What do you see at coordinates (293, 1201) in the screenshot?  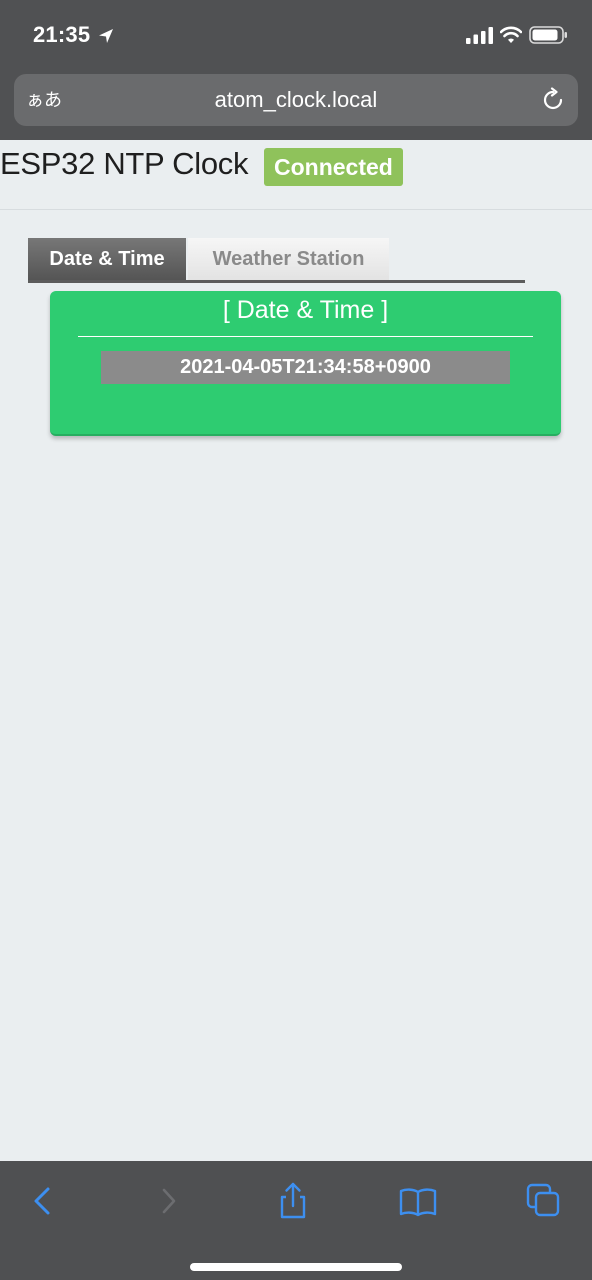 I see `share-icon` at bounding box center [293, 1201].